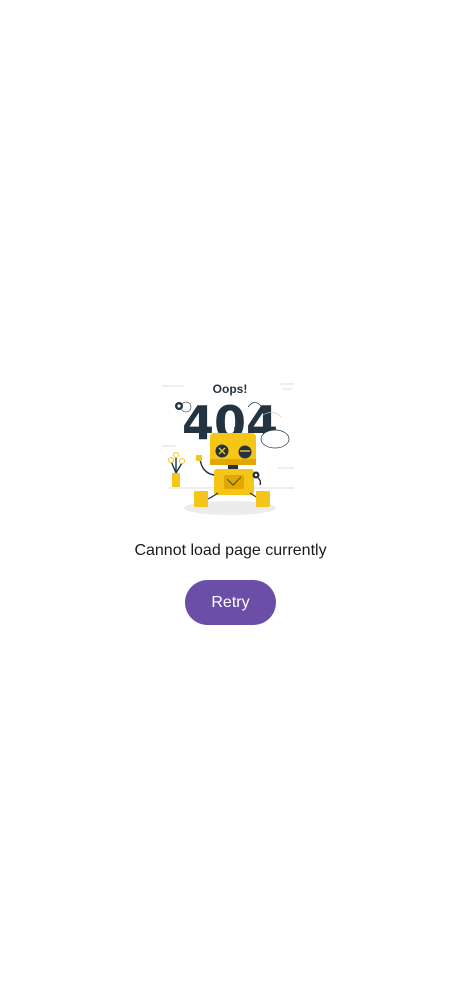 This screenshot has height=1000, width=461. What do you see at coordinates (230, 602) in the screenshot?
I see `retry-button: Retry` at bounding box center [230, 602].